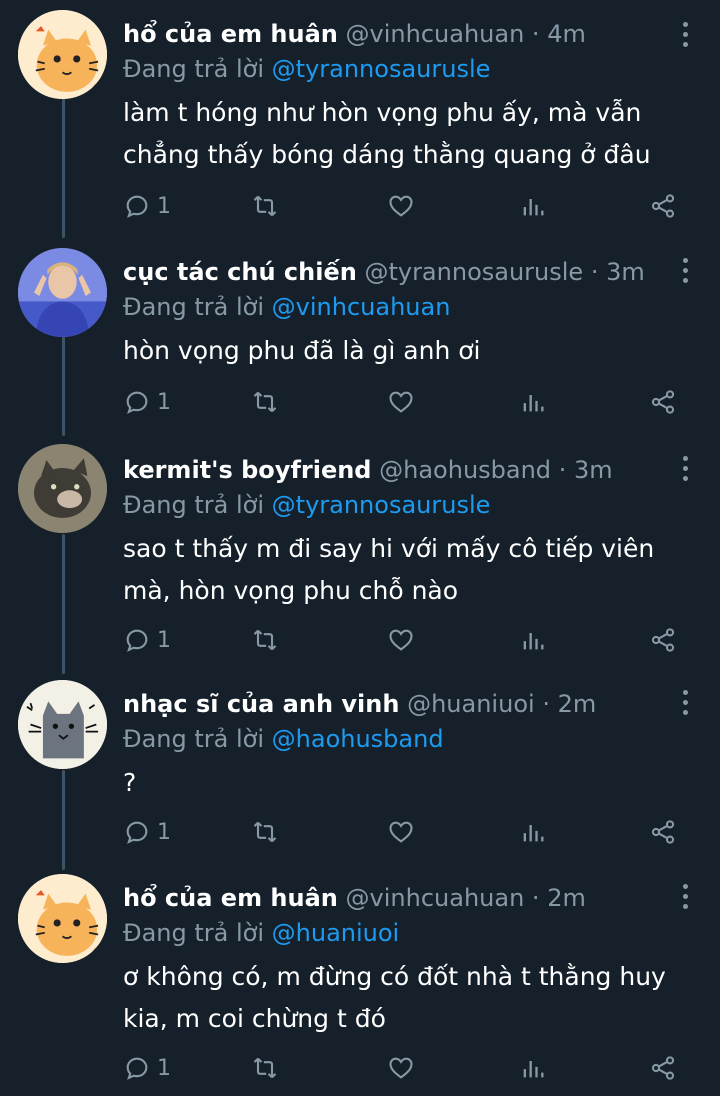  What do you see at coordinates (261, 704) in the screenshot?
I see `display-name: nhạc sĩ của anh vinh` at bounding box center [261, 704].